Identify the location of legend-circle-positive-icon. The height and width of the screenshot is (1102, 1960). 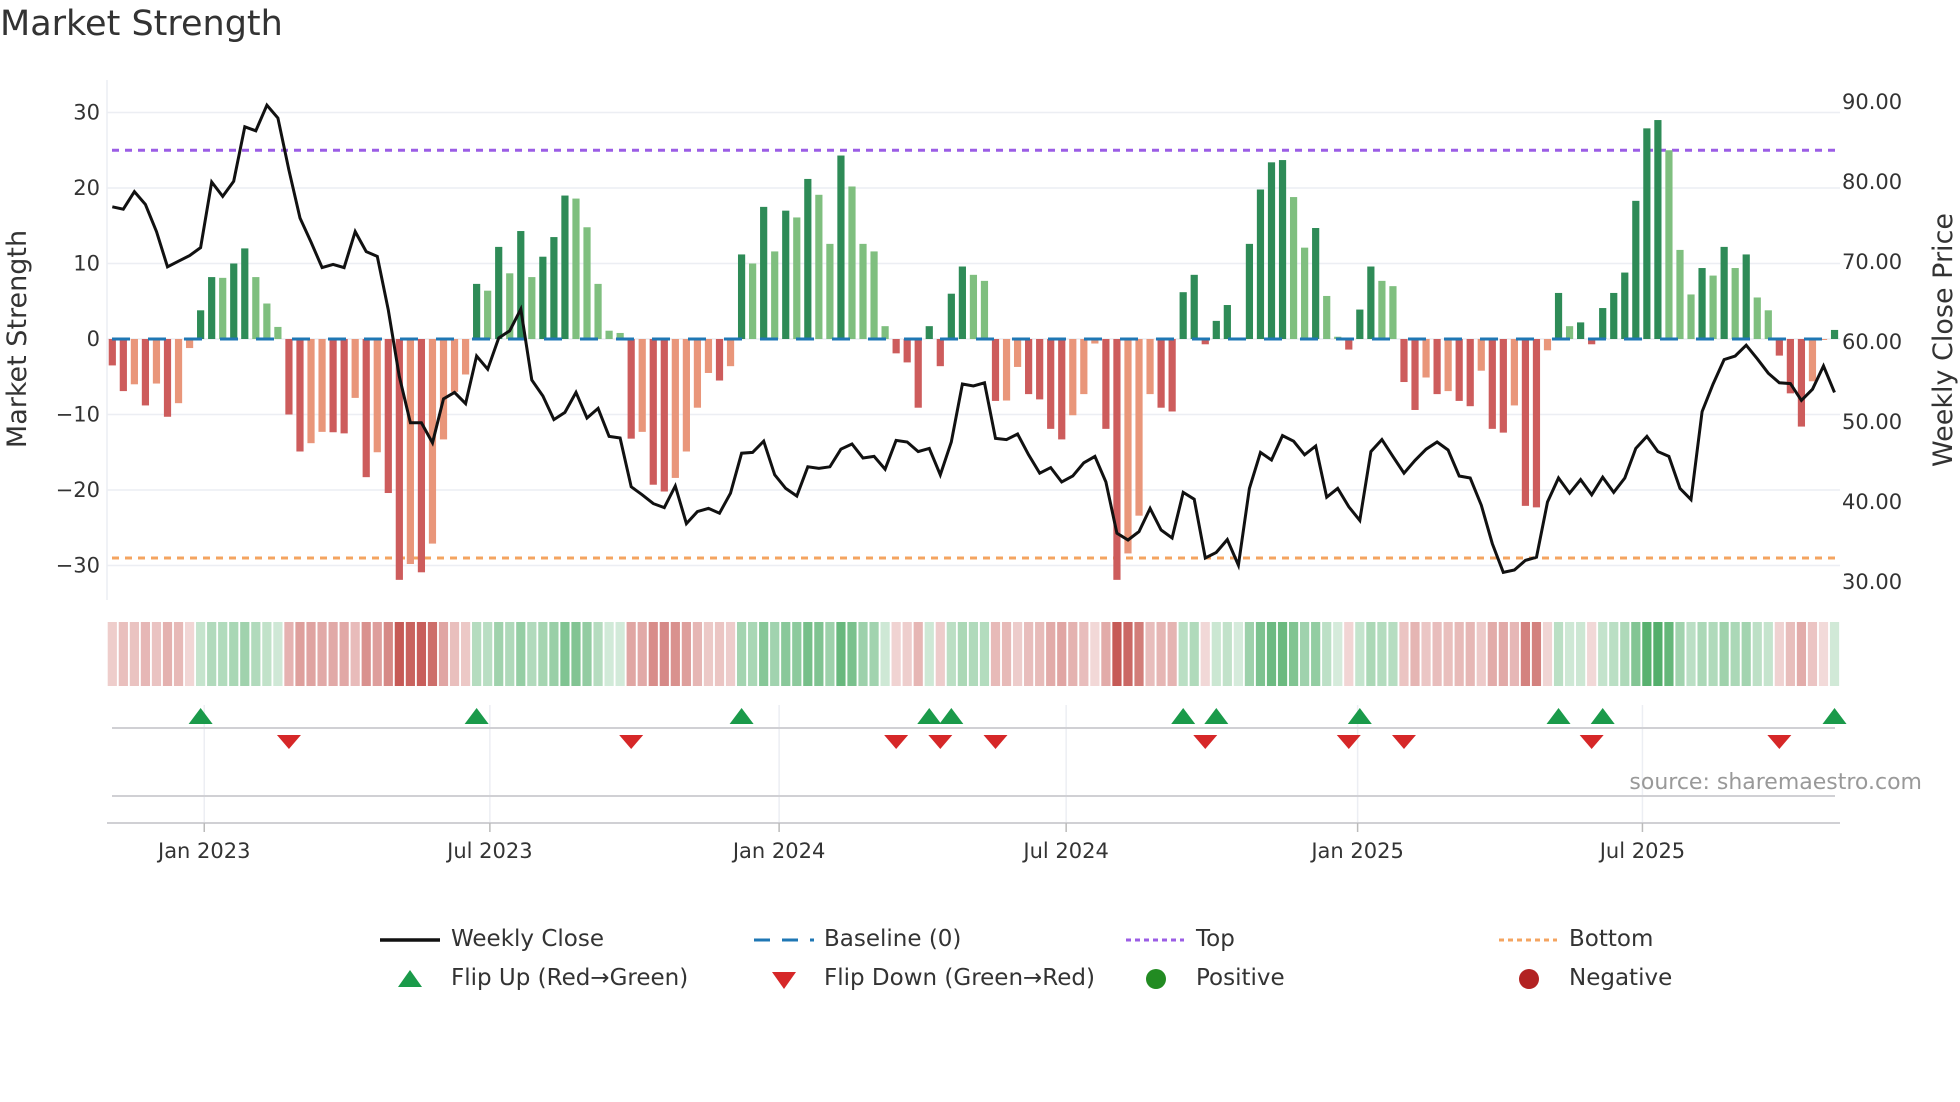
(1156, 979).